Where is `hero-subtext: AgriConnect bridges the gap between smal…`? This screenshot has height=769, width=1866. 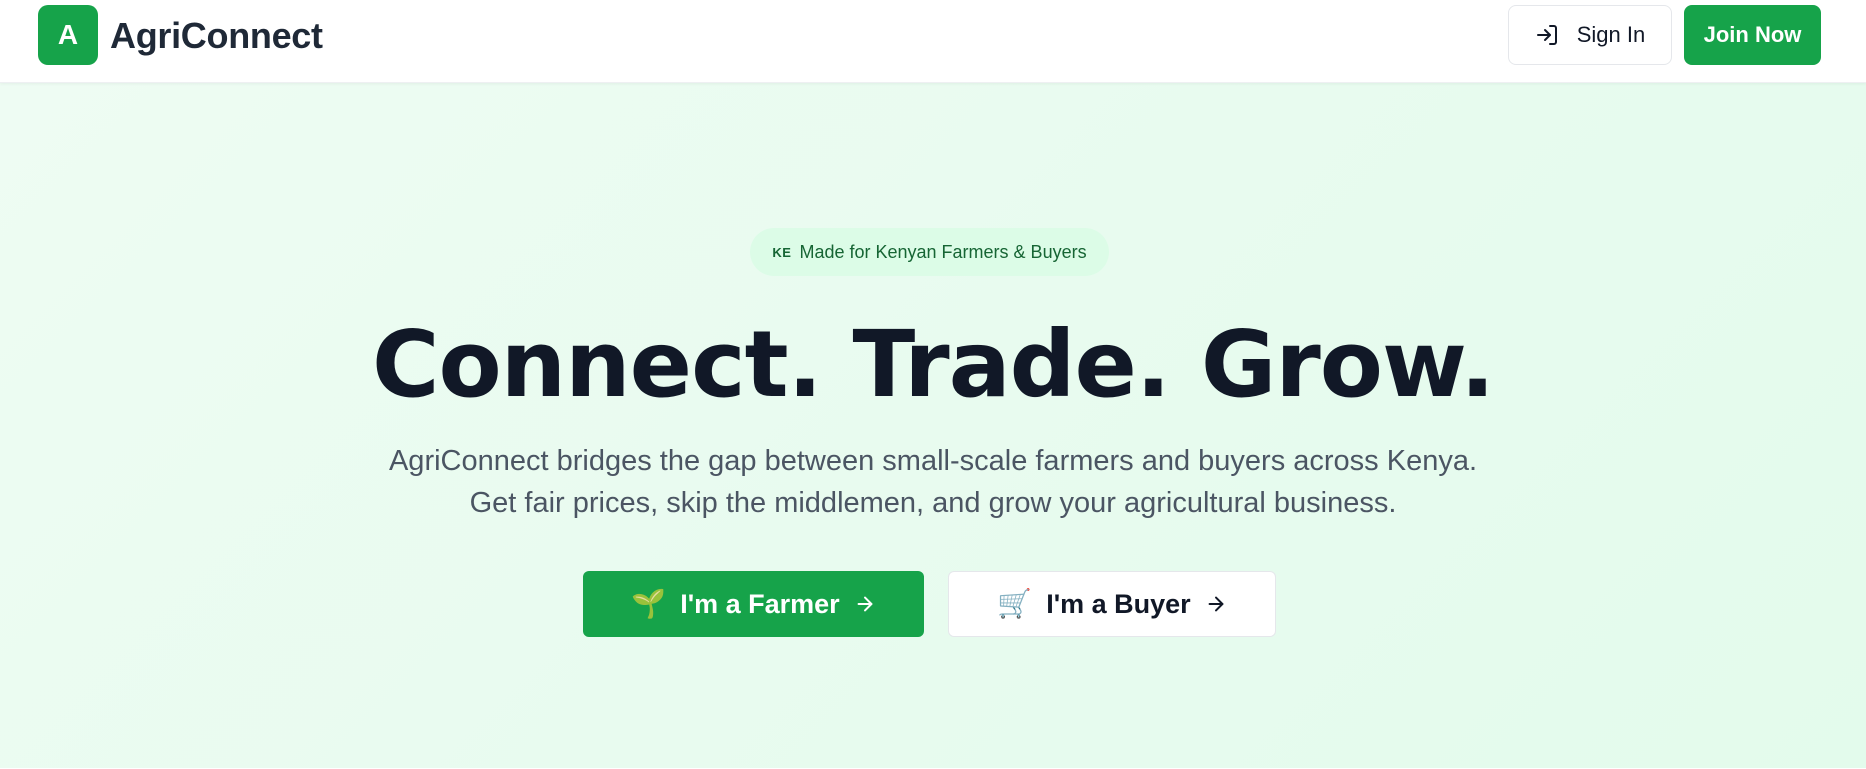 hero-subtext: AgriConnect bridges the gap between smal… is located at coordinates (933, 482).